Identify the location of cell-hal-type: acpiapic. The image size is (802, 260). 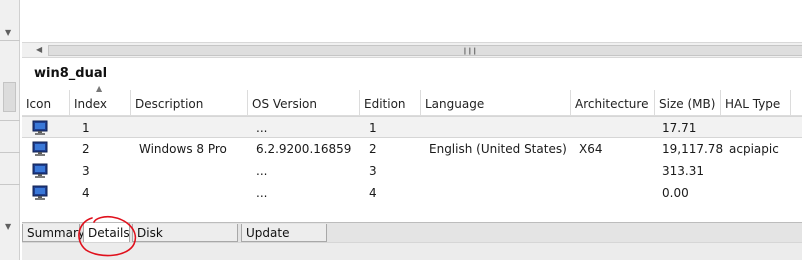
(754, 149).